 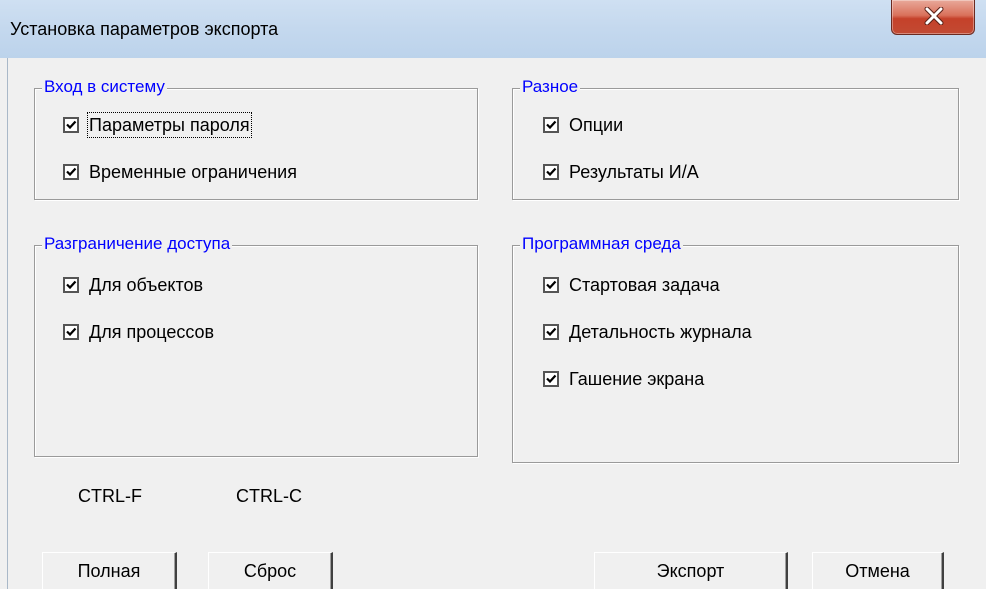 I want to click on group-misc: Разное Опции Результаты И/А, so click(x=735, y=138).